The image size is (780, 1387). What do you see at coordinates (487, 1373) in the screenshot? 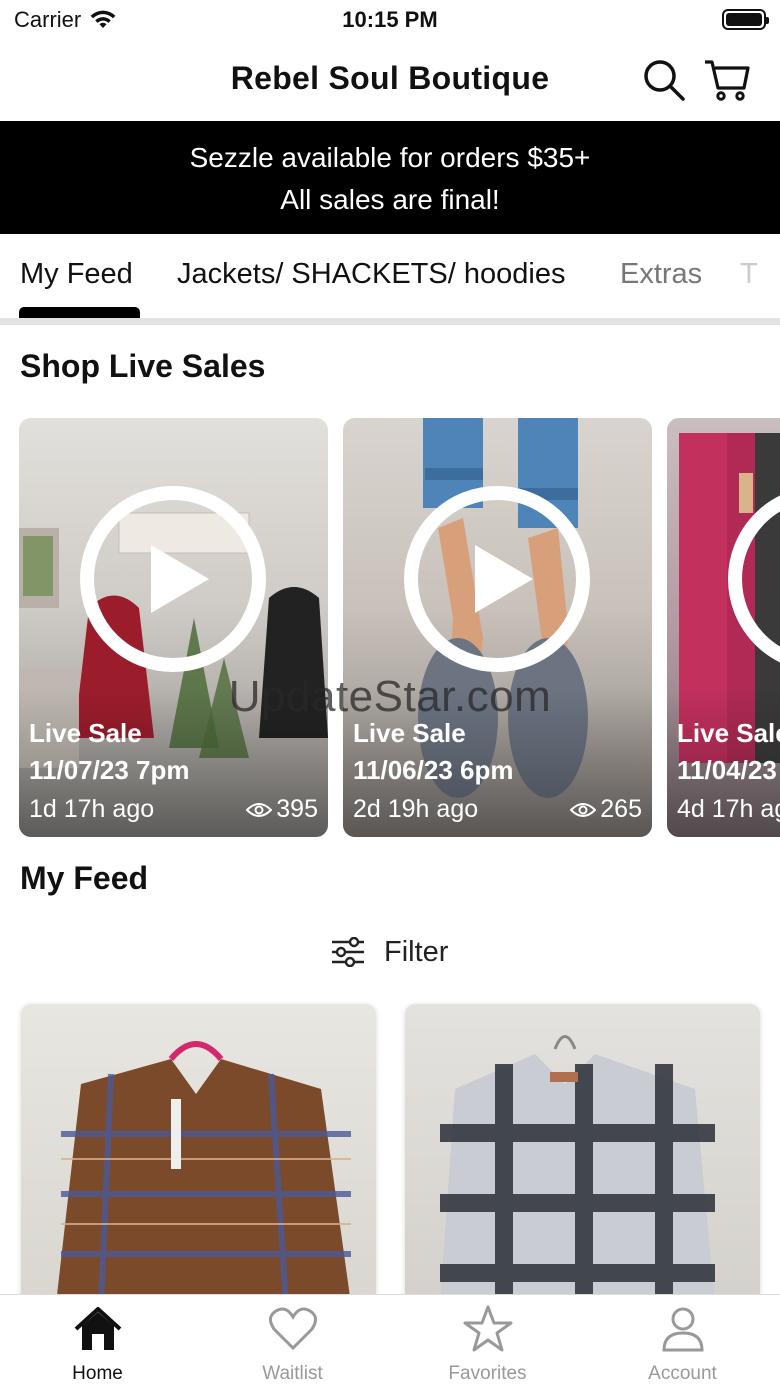
I see `nav-favorites-label: Favorites` at bounding box center [487, 1373].